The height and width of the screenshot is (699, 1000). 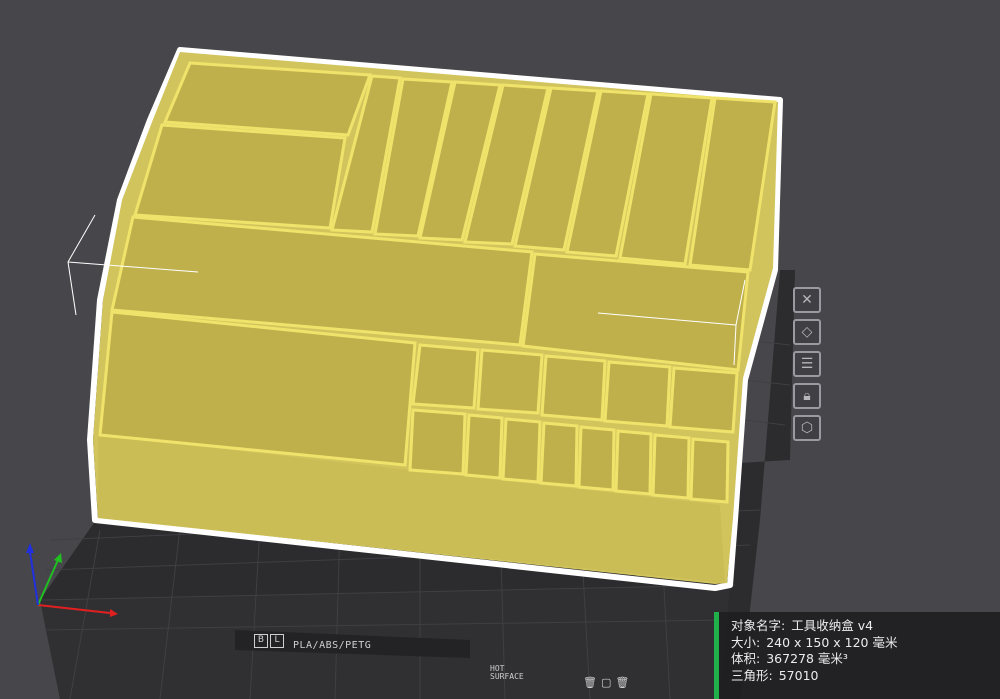 I want to click on trash-icon: 🗑︎, so click(x=590, y=682).